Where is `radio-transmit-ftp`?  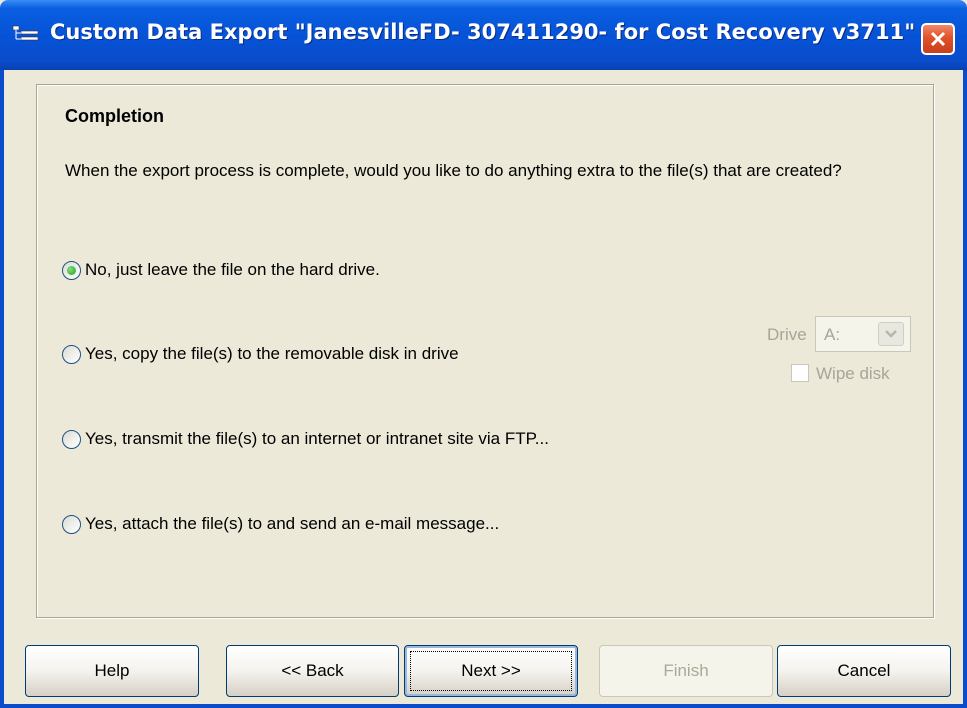 radio-transmit-ftp is located at coordinates (71, 439).